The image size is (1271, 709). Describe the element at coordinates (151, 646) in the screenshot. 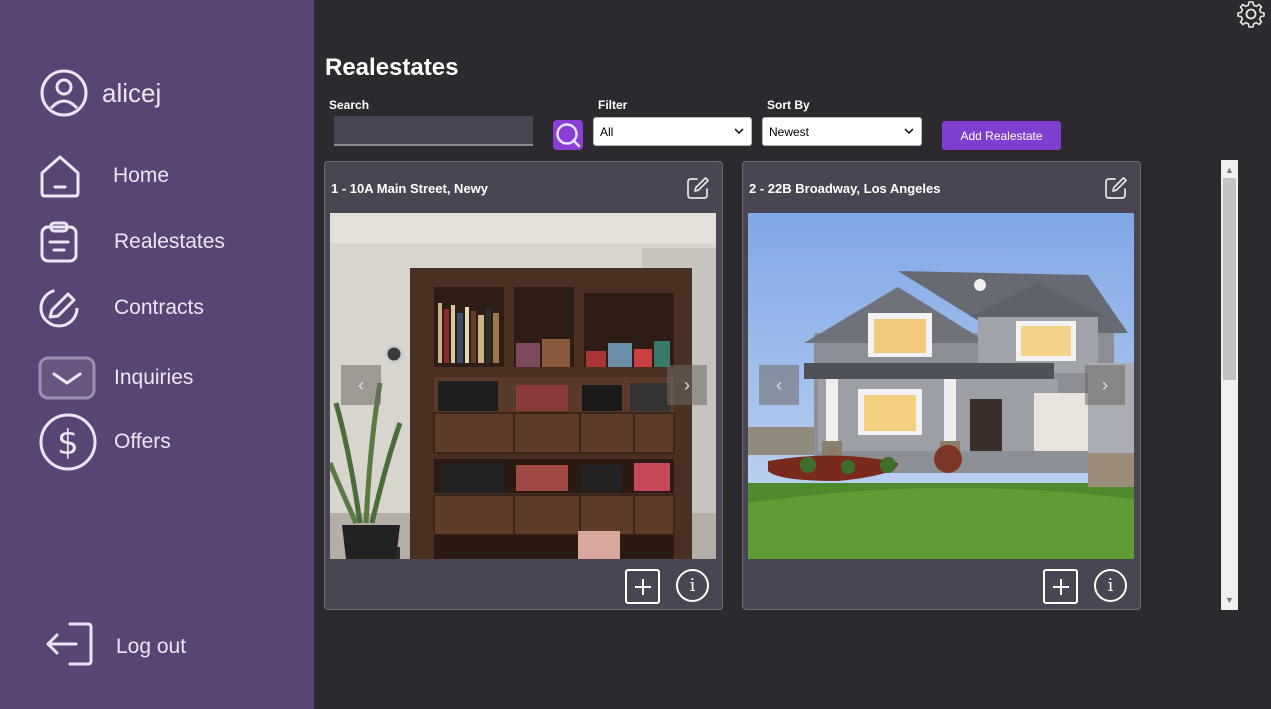

I see `logout-label: Log out` at that location.